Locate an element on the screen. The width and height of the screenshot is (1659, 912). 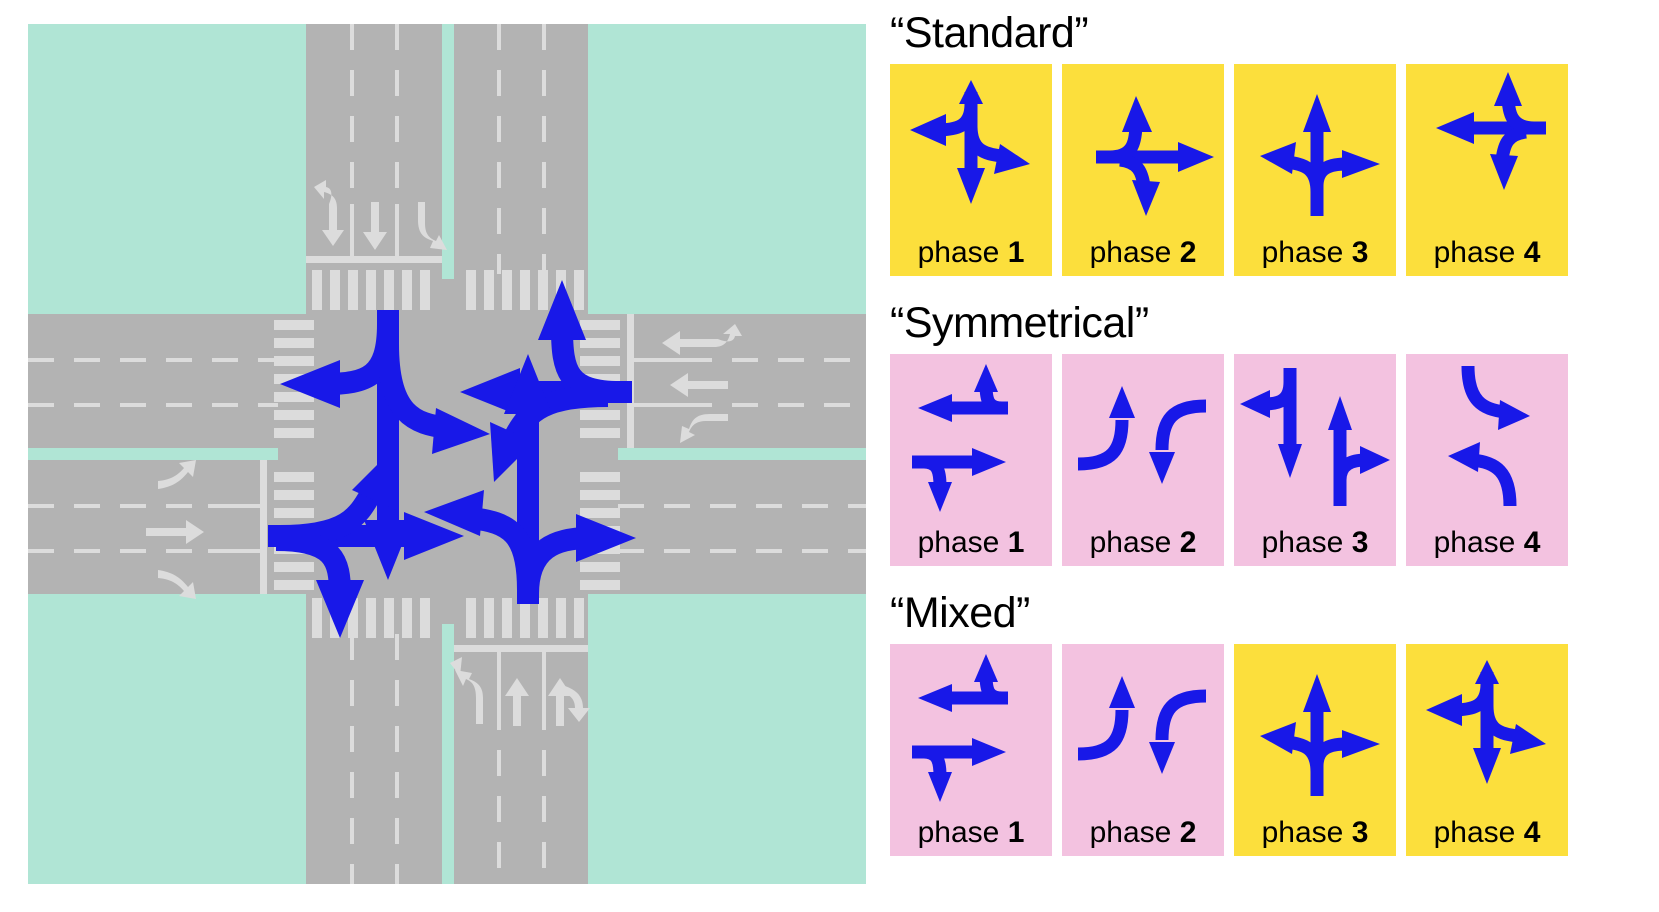
phase-figure-sym4 is located at coordinates (1487, 436).